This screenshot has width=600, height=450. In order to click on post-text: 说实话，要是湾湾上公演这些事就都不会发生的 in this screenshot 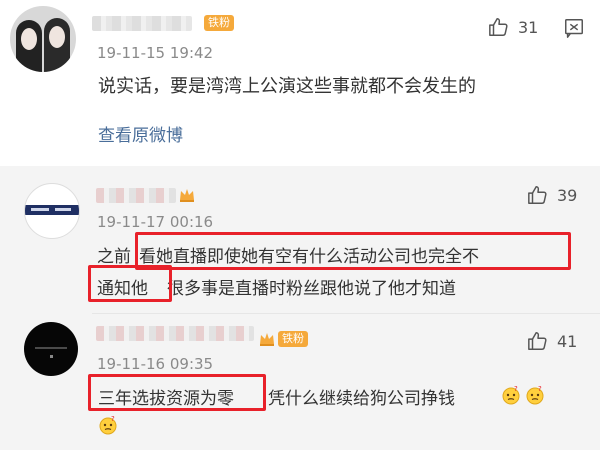, I will do `click(287, 86)`.